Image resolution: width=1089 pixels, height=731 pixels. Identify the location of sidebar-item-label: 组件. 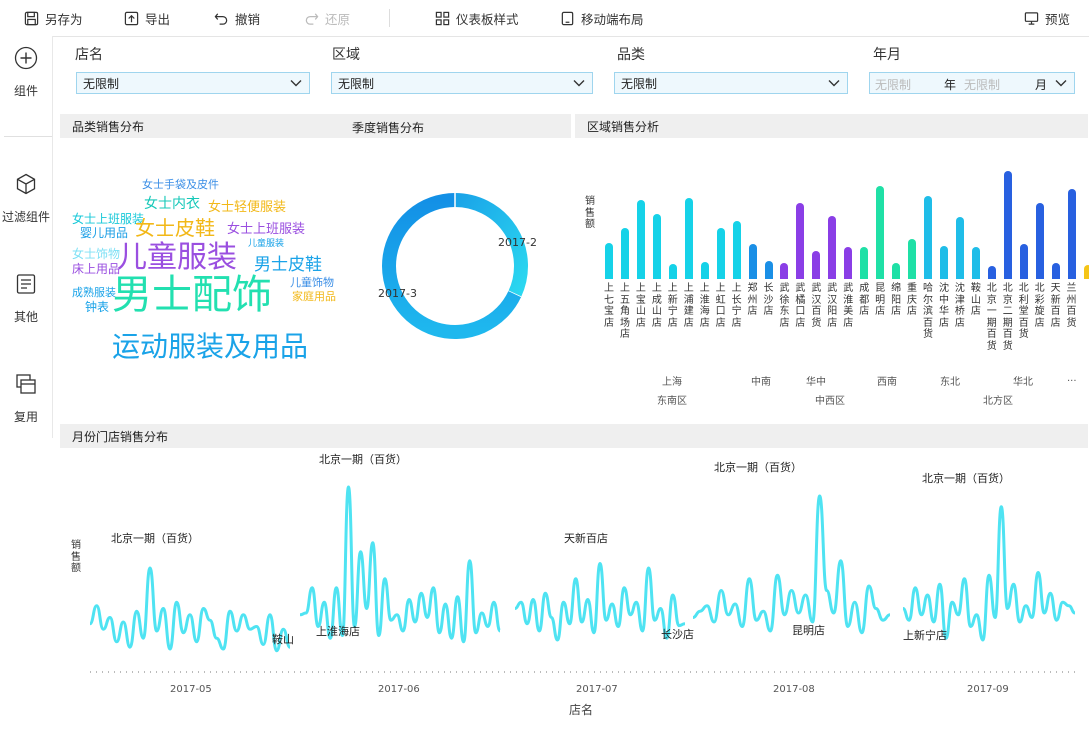
(25, 91).